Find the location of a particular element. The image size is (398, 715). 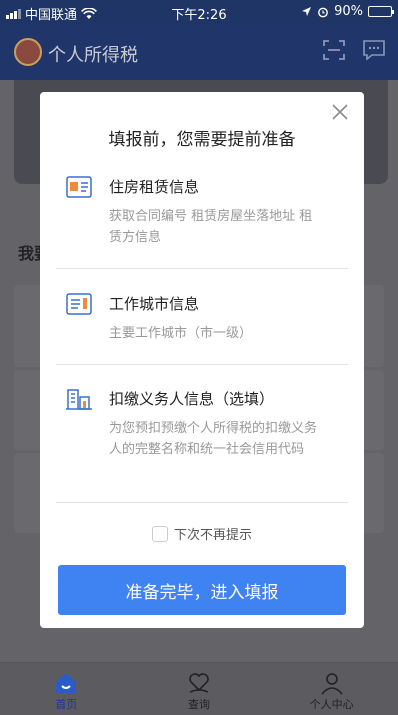

prep-item-title: 扣缴义务人信息（选填） is located at coordinates (192, 399).